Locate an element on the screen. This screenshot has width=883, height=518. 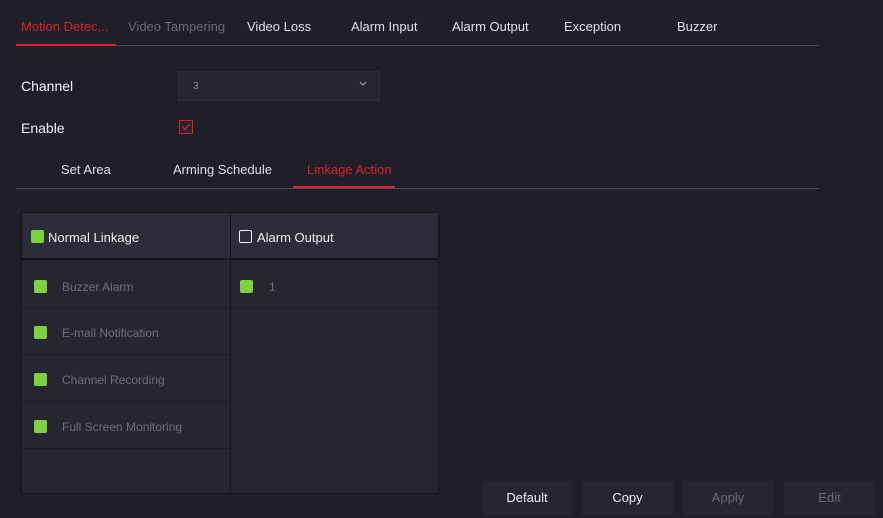
normal-linkage-checkbox is located at coordinates (37, 236).